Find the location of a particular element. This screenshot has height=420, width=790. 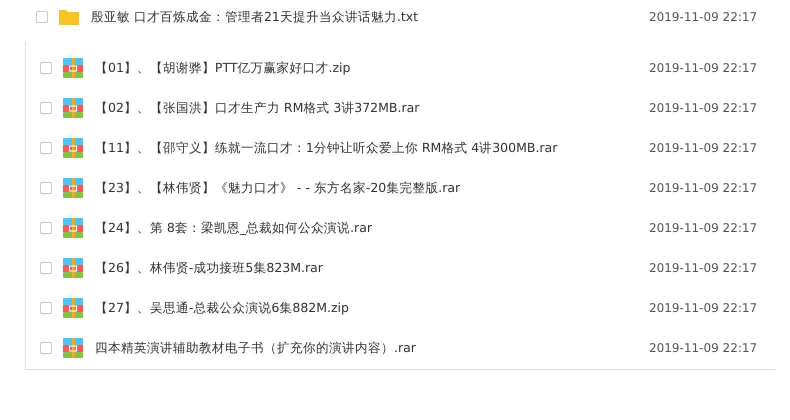

file-name: 【26】、林伟贤-成功接班5集823M.rar is located at coordinates (372, 268).